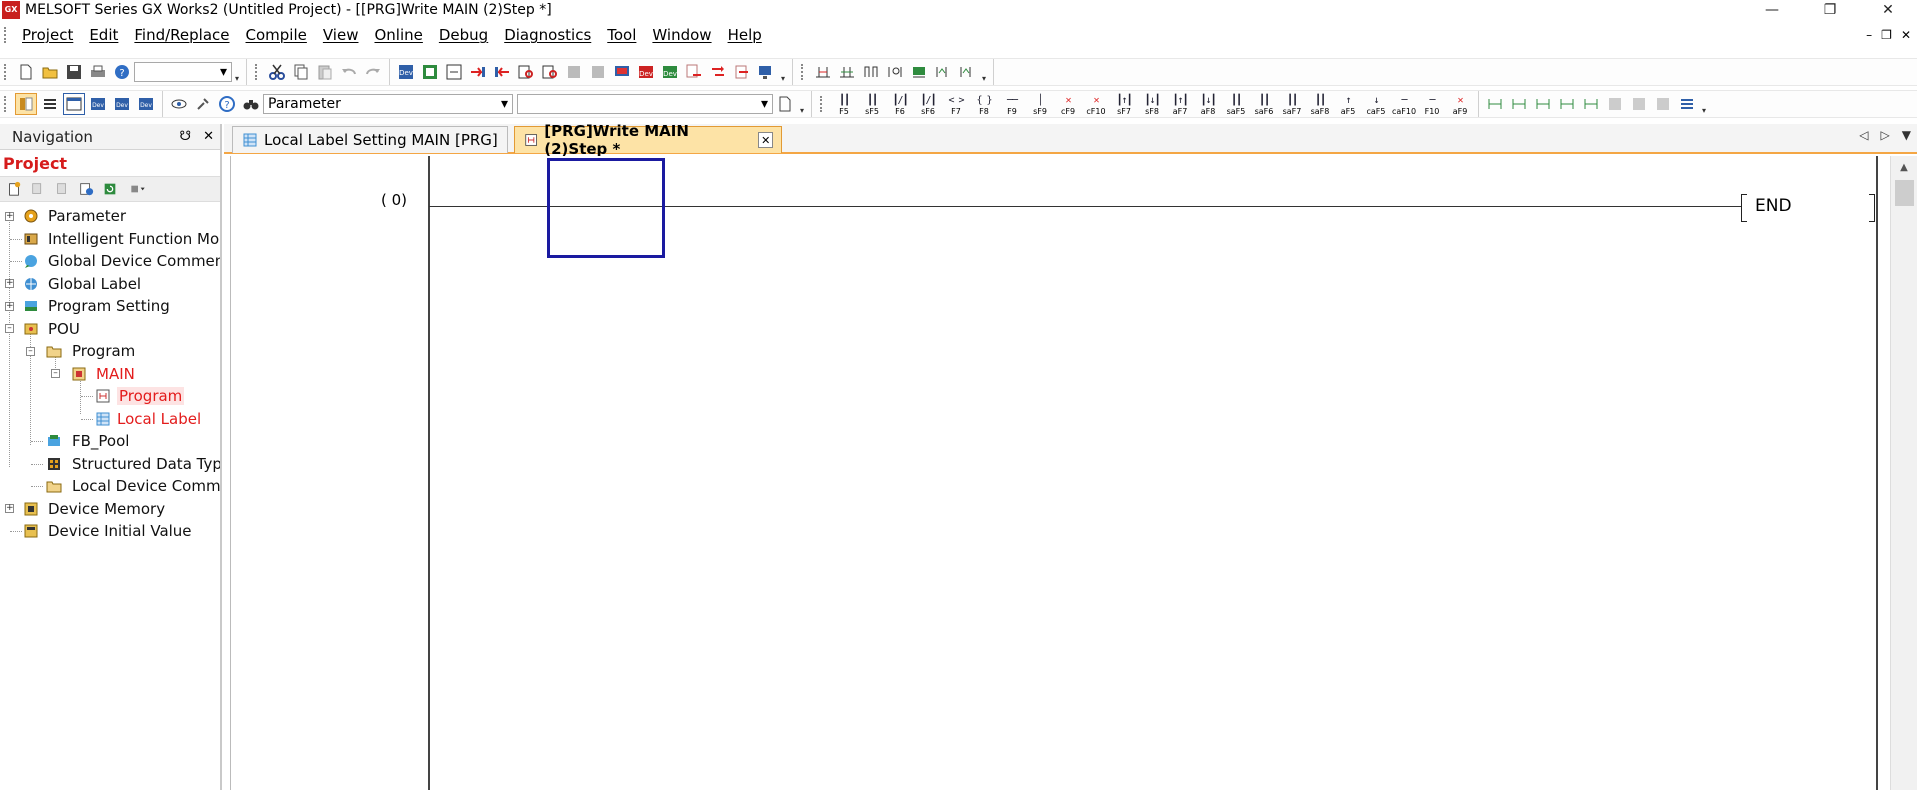 The height and width of the screenshot is (790, 1917). What do you see at coordinates (110, 486) in the screenshot?
I see `tree-item-local-device-comment: Local Device Comment` at bounding box center [110, 486].